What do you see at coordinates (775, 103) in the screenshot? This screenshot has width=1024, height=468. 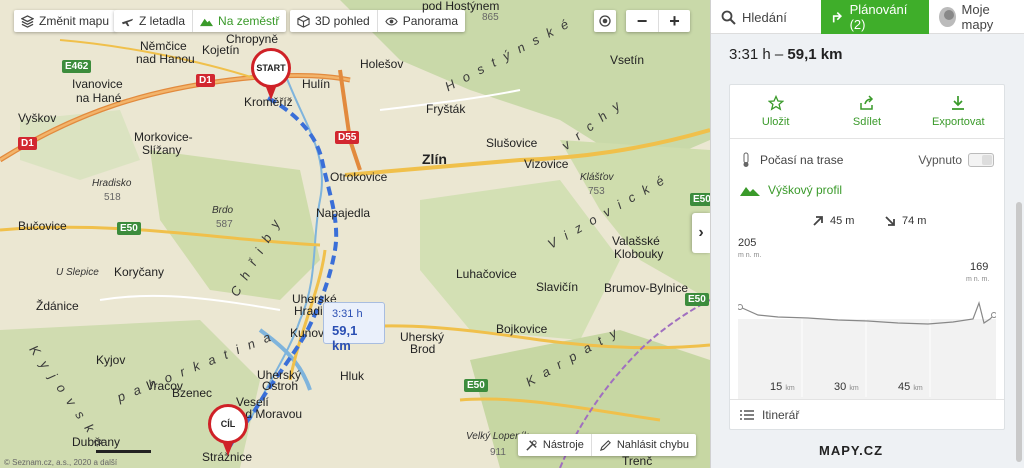 I see `star-icon` at bounding box center [775, 103].